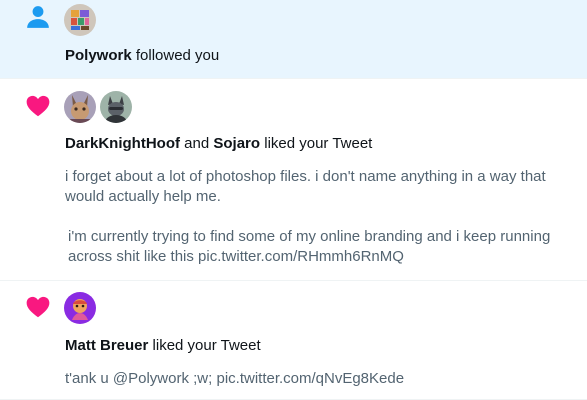 The image size is (587, 400). Describe the element at coordinates (122, 143) in the screenshot. I see `actor-name: DarkKnightHoof` at that location.